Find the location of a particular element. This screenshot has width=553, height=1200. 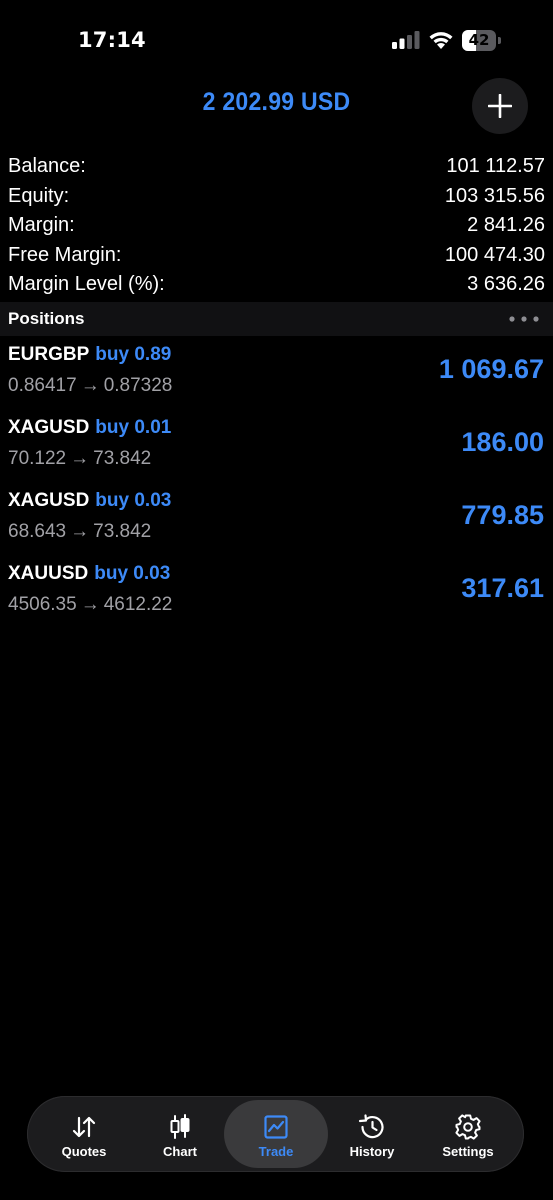

battery-icon: 42 is located at coordinates (482, 40).